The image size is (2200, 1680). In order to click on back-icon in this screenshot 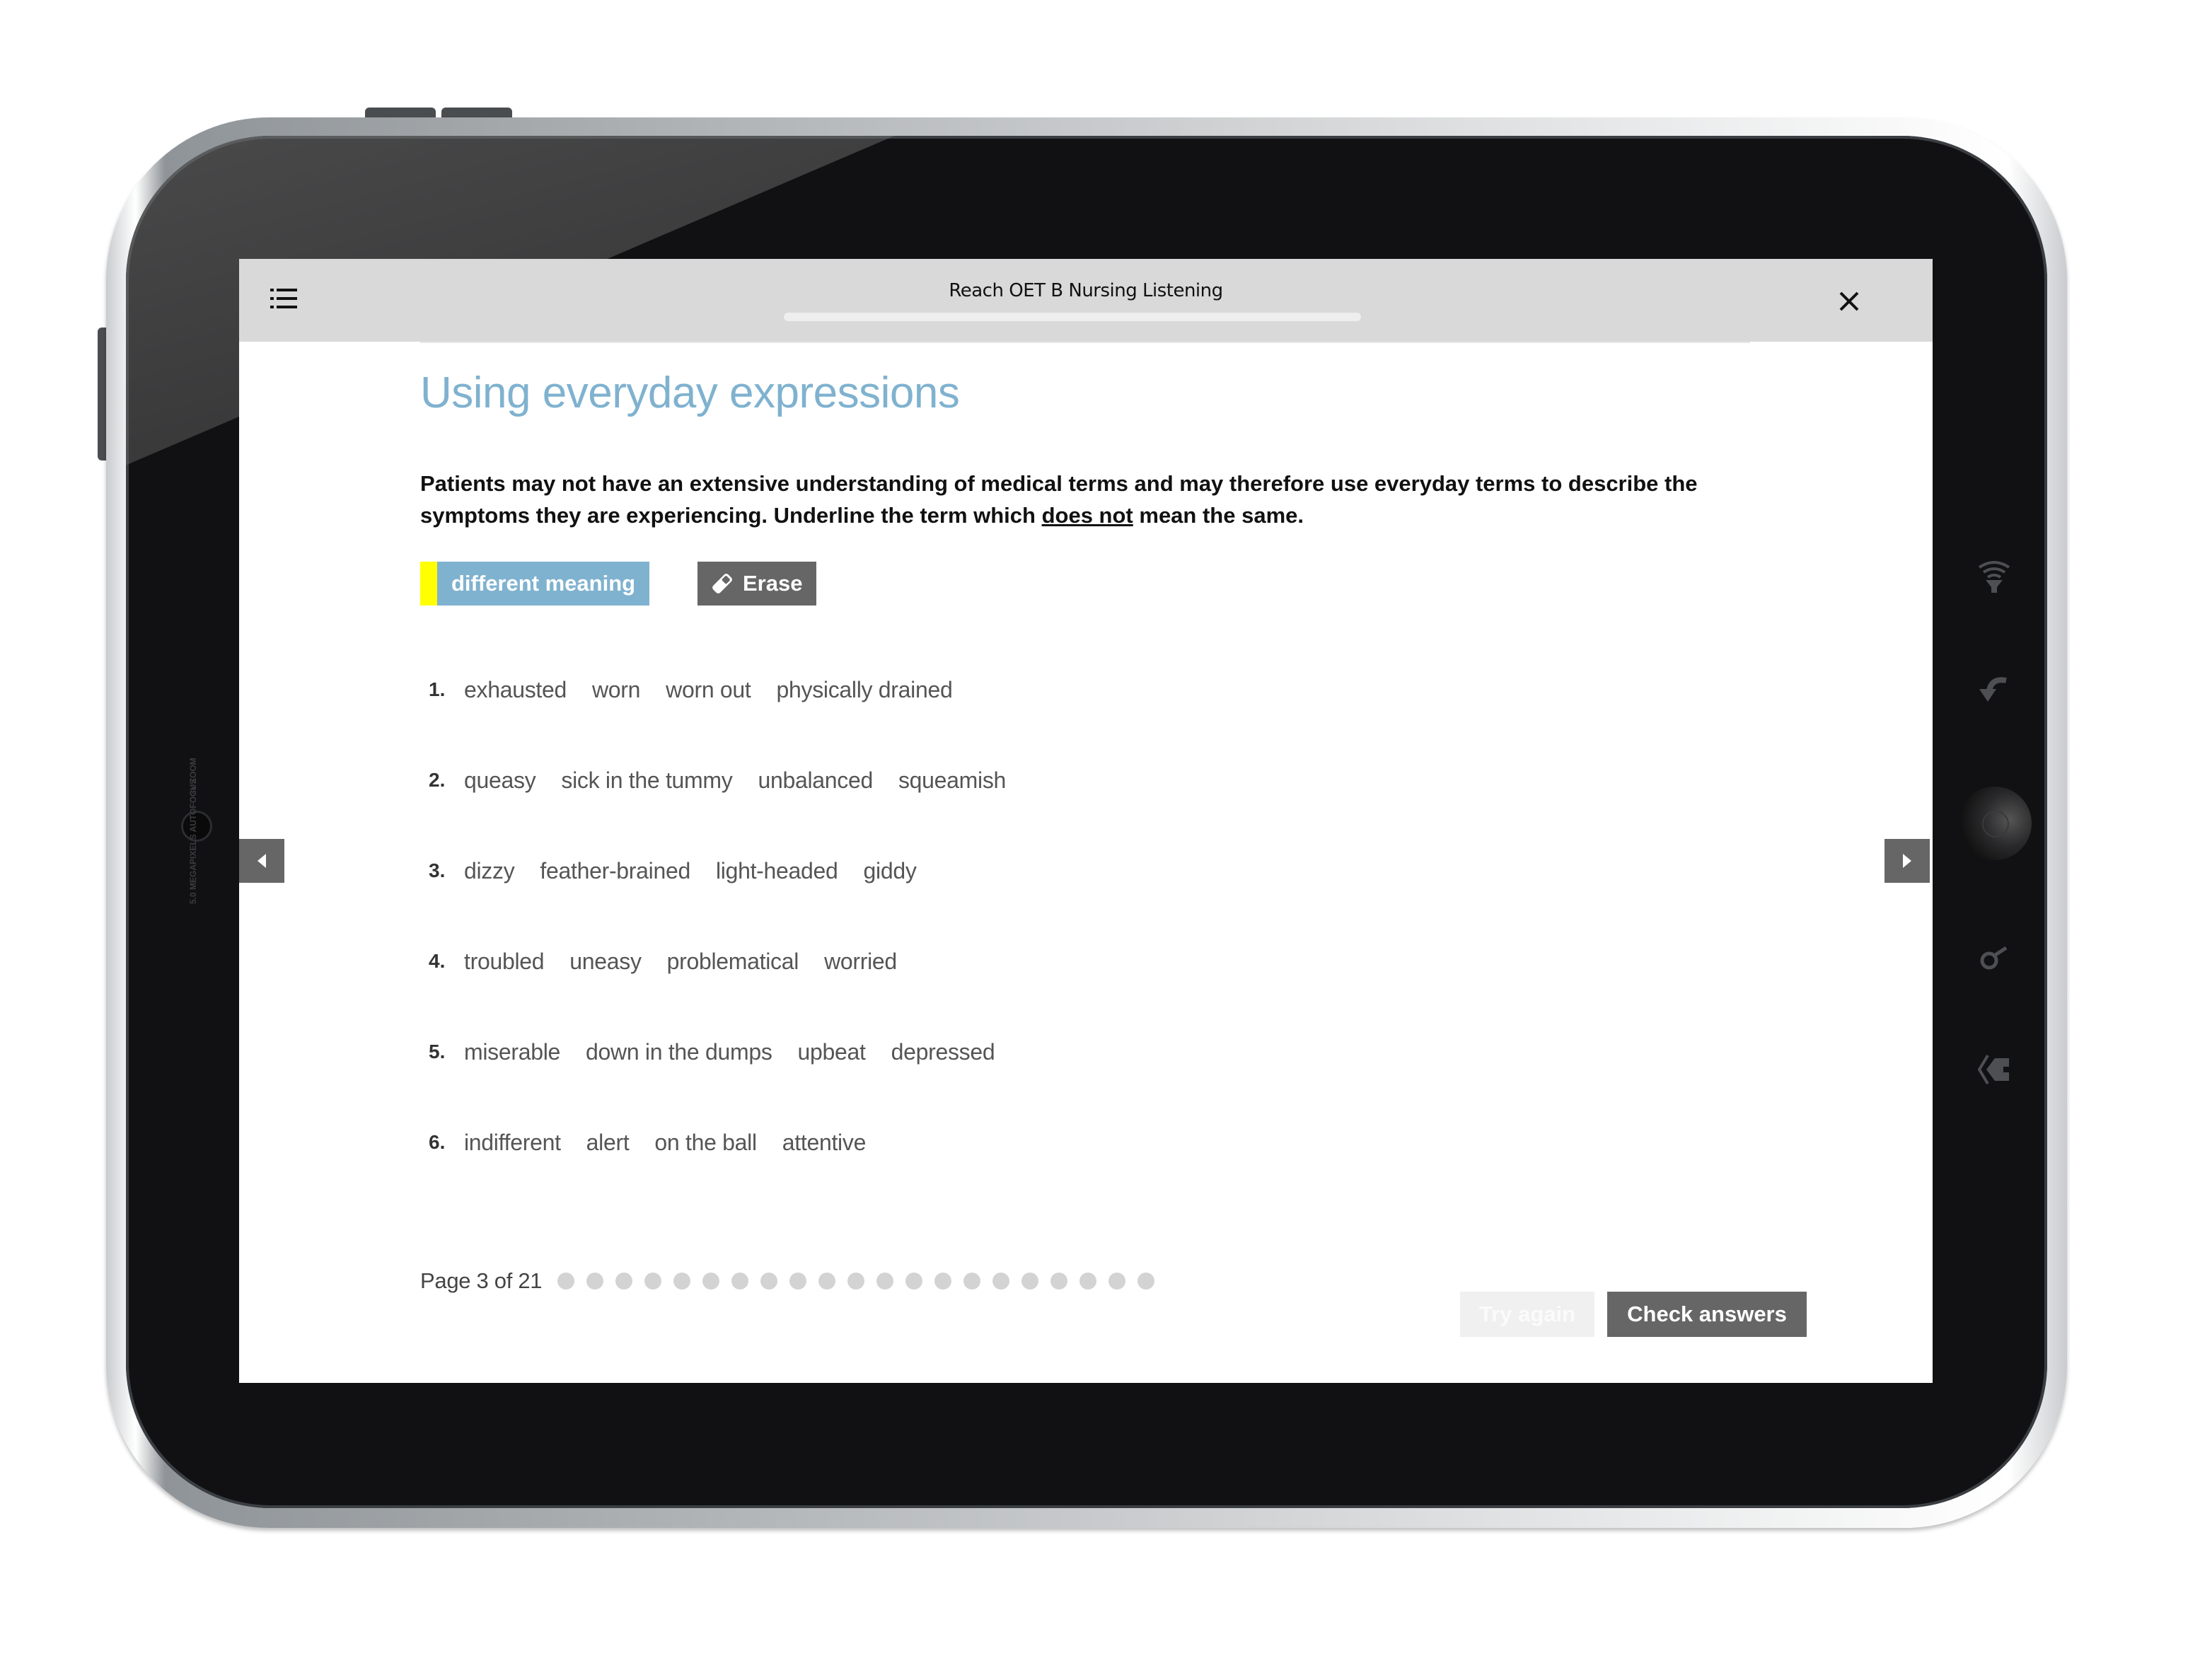, I will do `click(1993, 689)`.